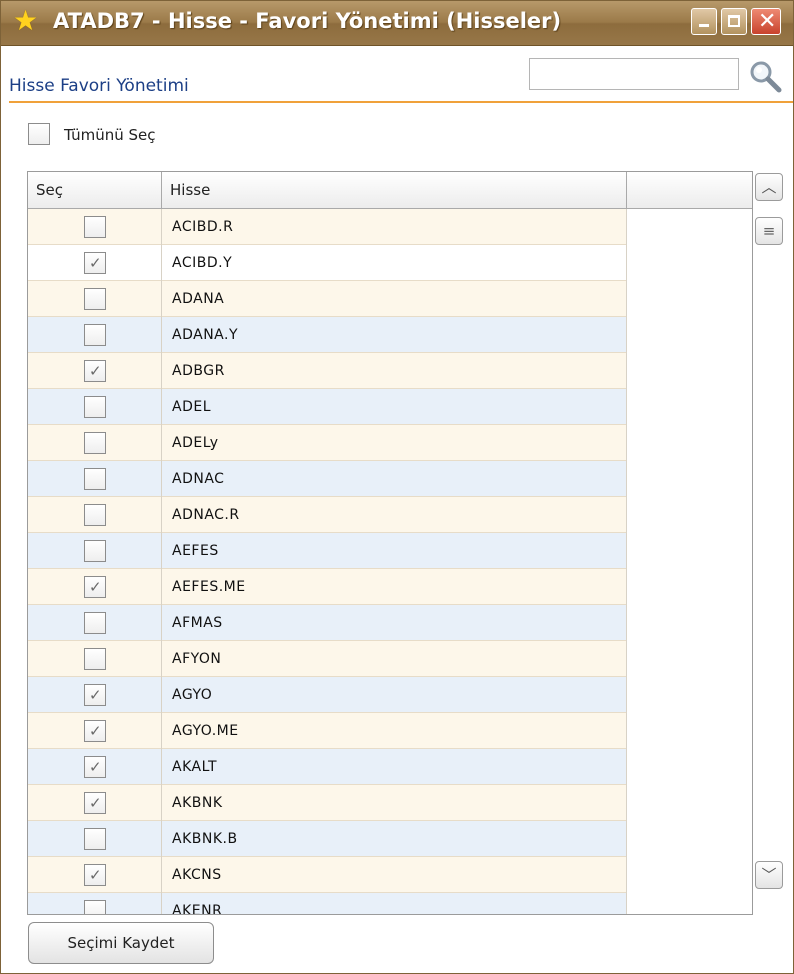  I want to click on table-row: AFYON, so click(390, 659).